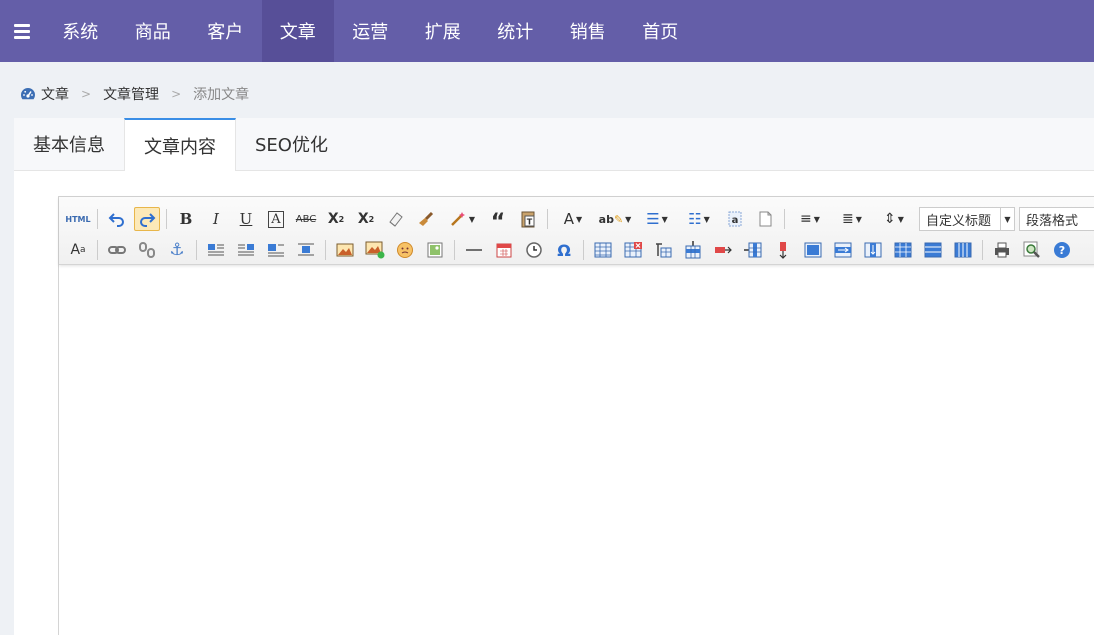 The width and height of the screenshot is (1094, 635). Describe the element at coordinates (396, 219) in the screenshot. I see `eraser-icon` at that location.